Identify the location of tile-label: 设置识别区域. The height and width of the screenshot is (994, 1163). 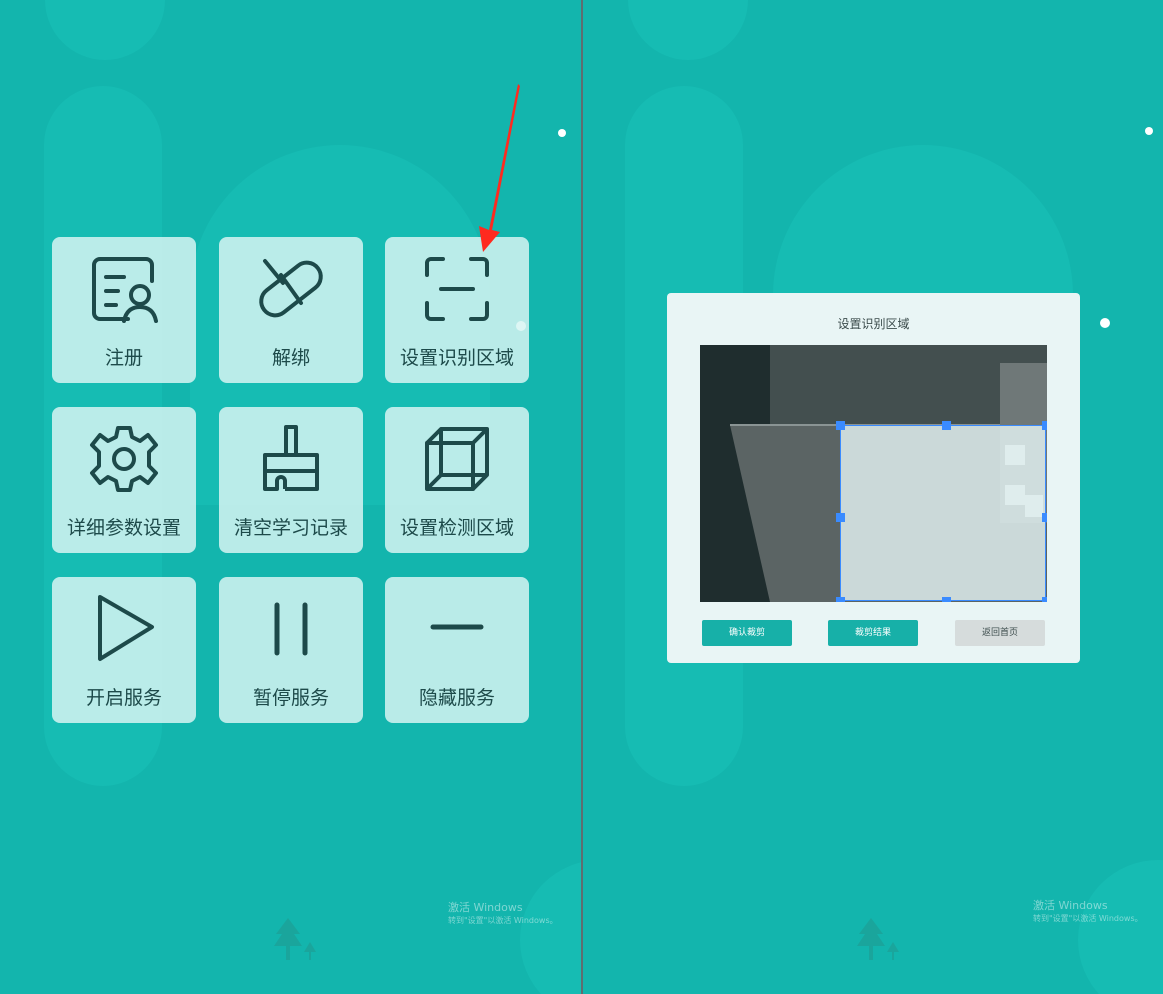
(456, 358).